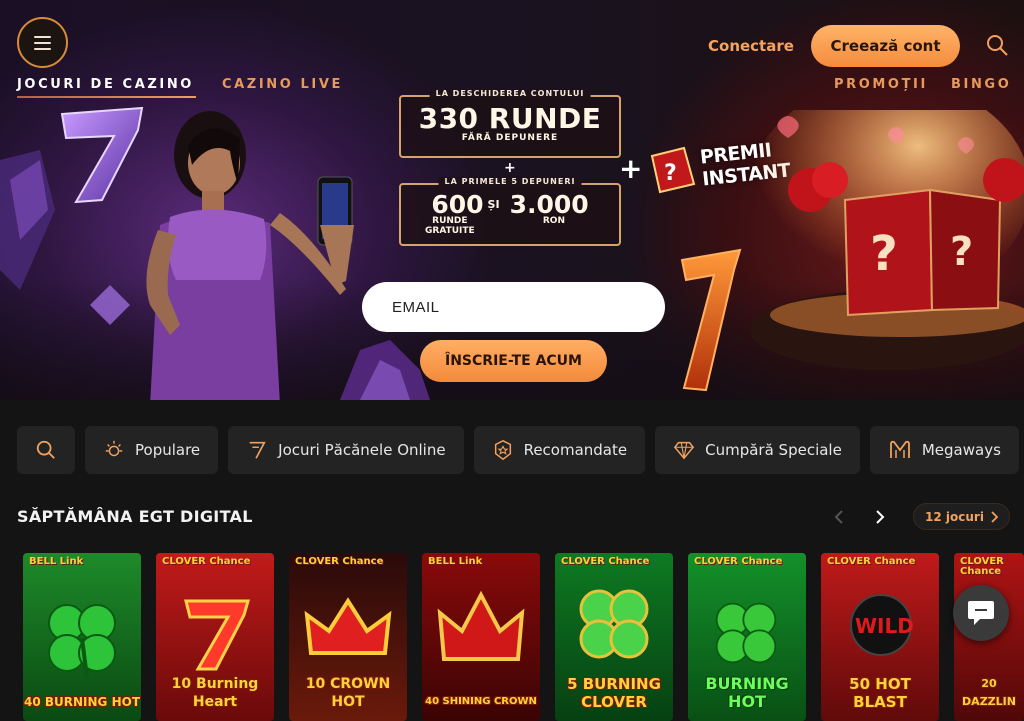 The image size is (1024, 721). Describe the element at coordinates (881, 84) in the screenshot. I see `nav-promotions: PROMOȚII` at that location.